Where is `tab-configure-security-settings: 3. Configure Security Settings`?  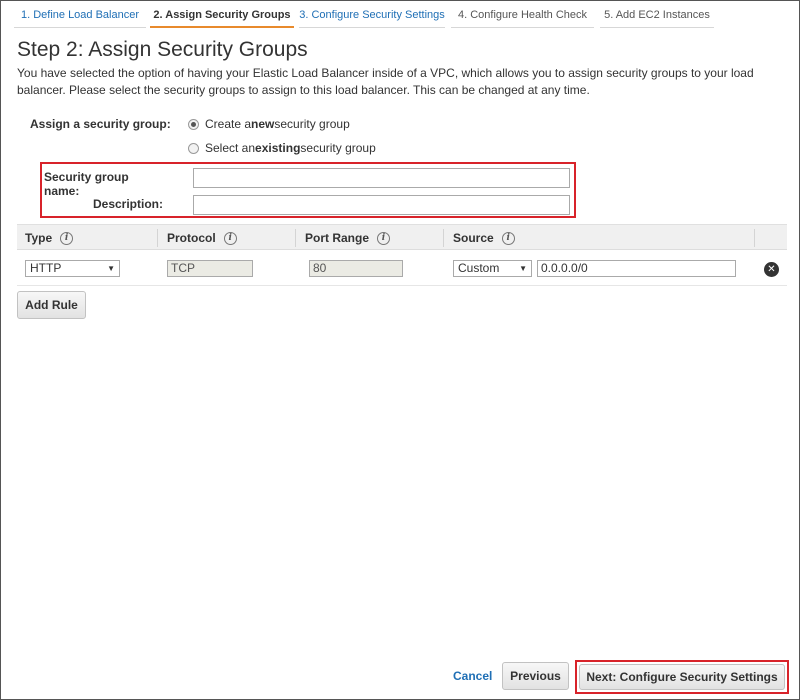 tab-configure-security-settings: 3. Configure Security Settings is located at coordinates (372, 16).